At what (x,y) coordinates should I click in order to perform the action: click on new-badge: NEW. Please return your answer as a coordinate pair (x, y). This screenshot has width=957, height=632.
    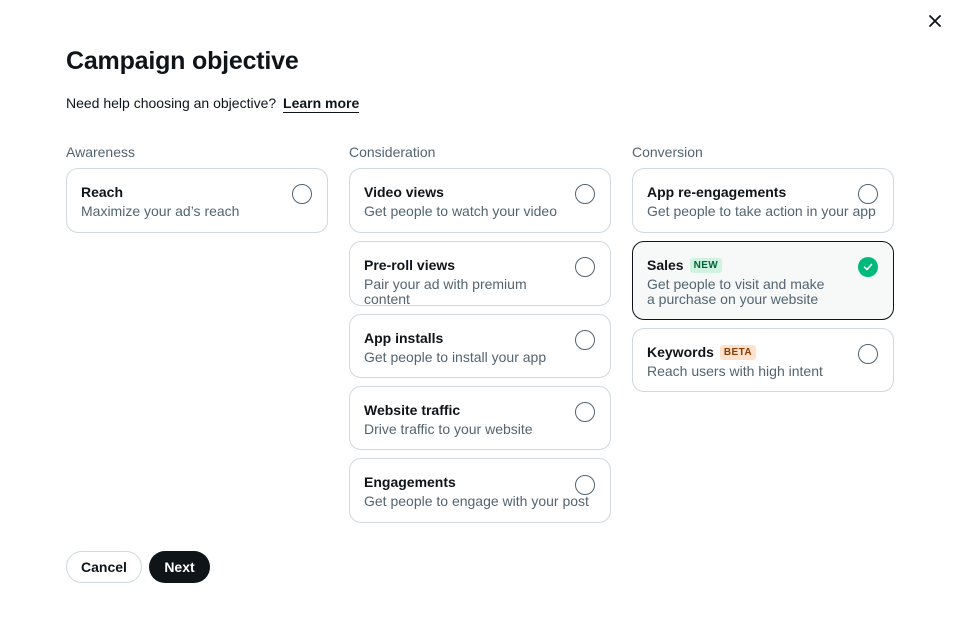
    Looking at the image, I should click on (706, 265).